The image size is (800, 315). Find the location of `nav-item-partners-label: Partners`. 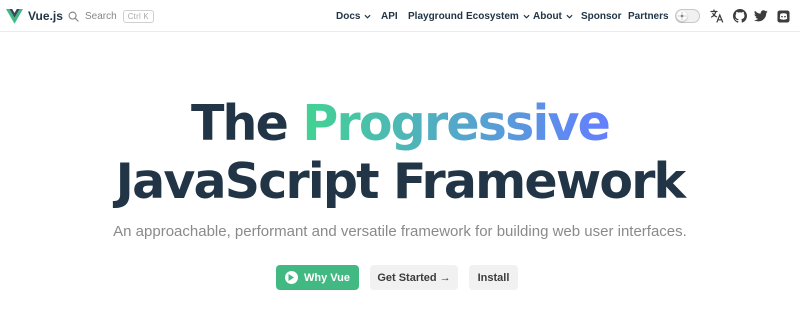

nav-item-partners-label: Partners is located at coordinates (648, 16).